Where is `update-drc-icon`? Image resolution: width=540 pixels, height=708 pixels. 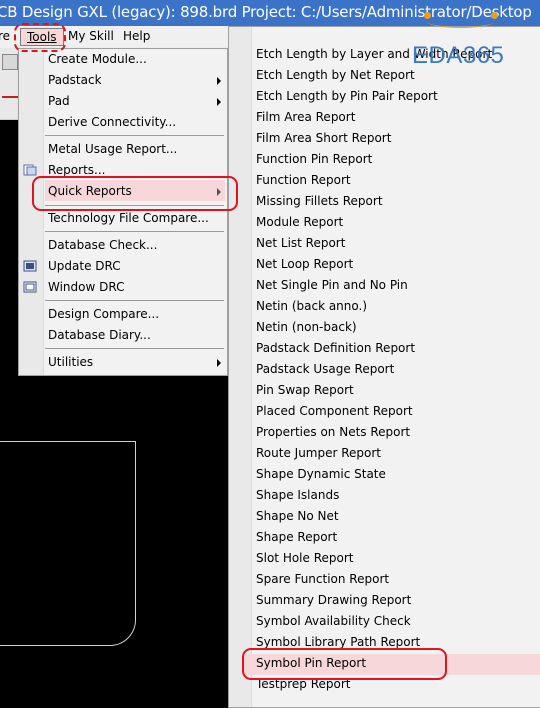
update-drc-icon is located at coordinates (30, 266).